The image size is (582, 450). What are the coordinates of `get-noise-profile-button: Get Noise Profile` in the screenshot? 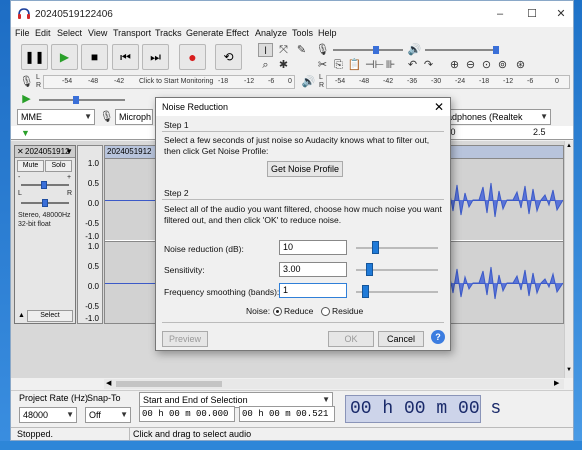 It's located at (305, 169).